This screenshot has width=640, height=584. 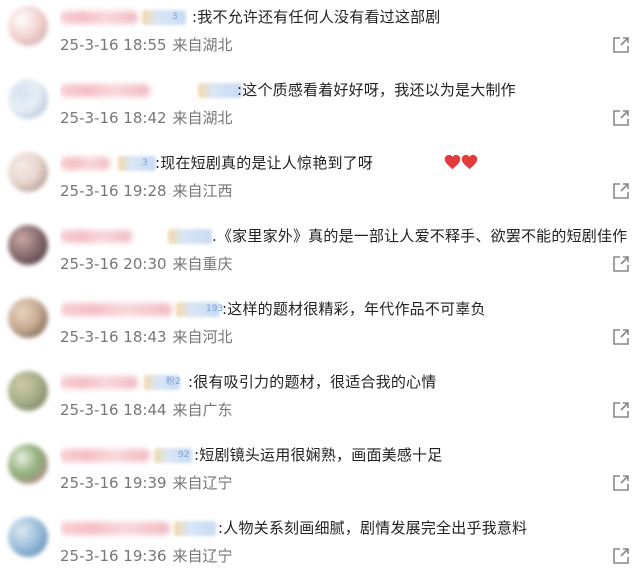 What do you see at coordinates (316, 17) in the screenshot?
I see `comment-text: :我不允许还有任何人没有看过这部剧` at bounding box center [316, 17].